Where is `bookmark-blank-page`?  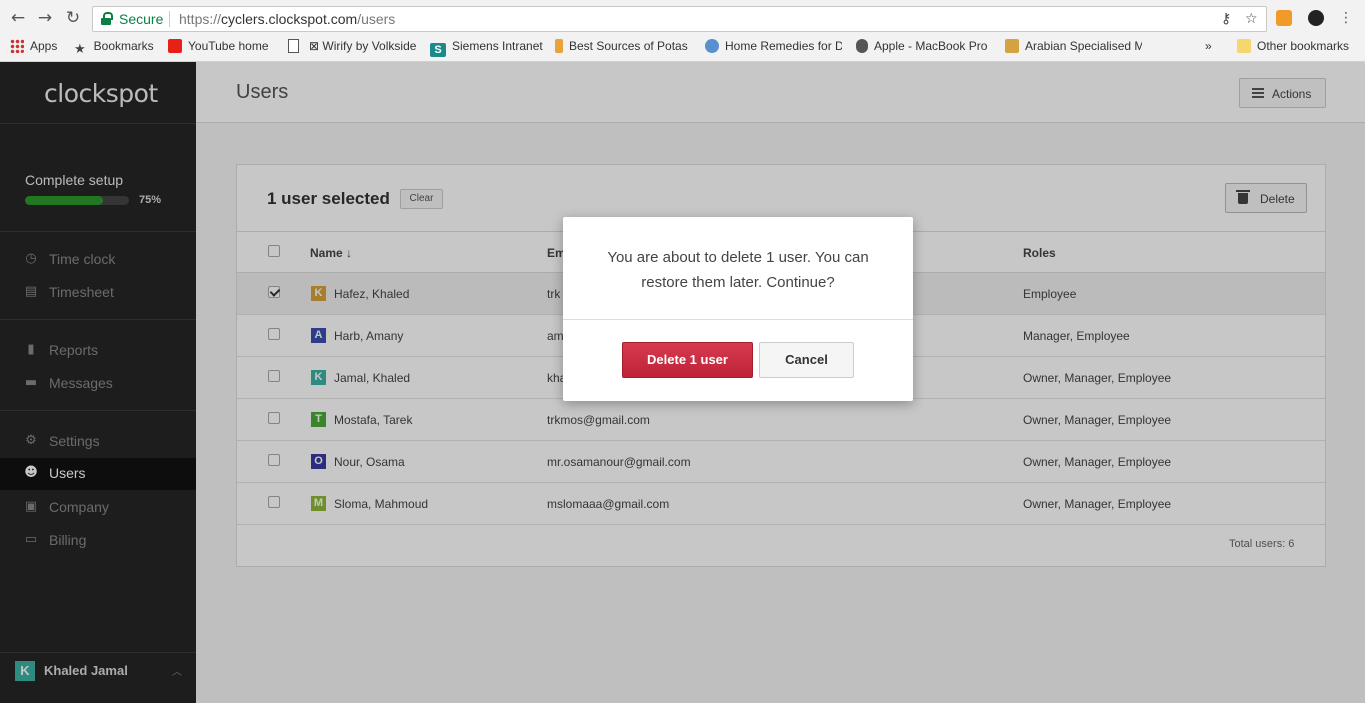 bookmark-blank-page is located at coordinates (296, 46).